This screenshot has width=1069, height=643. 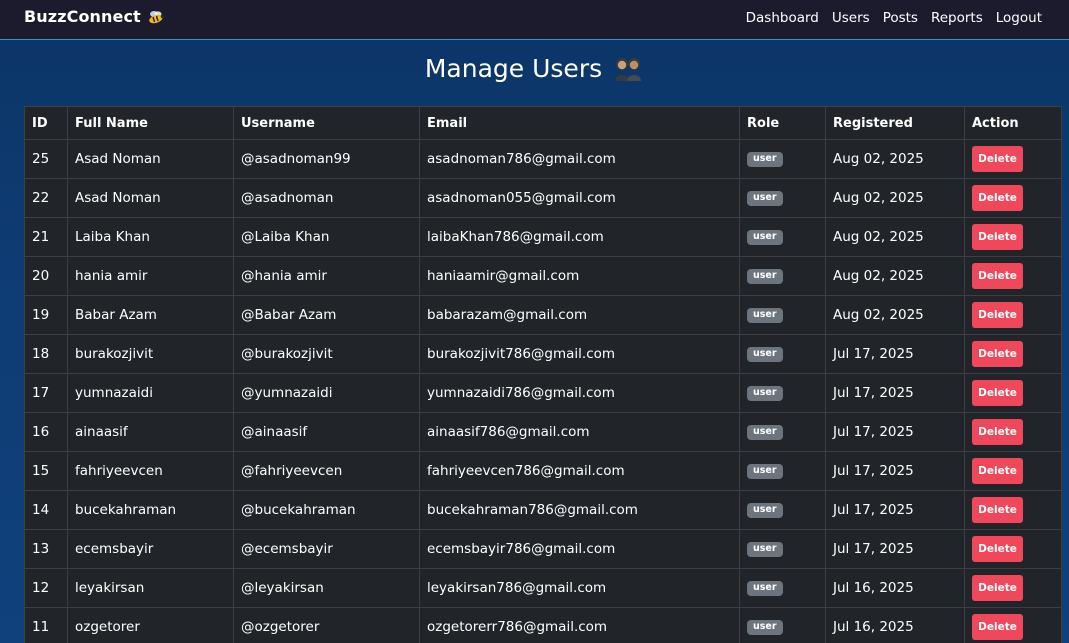 What do you see at coordinates (46, 123) in the screenshot?
I see `header-id: ID` at bounding box center [46, 123].